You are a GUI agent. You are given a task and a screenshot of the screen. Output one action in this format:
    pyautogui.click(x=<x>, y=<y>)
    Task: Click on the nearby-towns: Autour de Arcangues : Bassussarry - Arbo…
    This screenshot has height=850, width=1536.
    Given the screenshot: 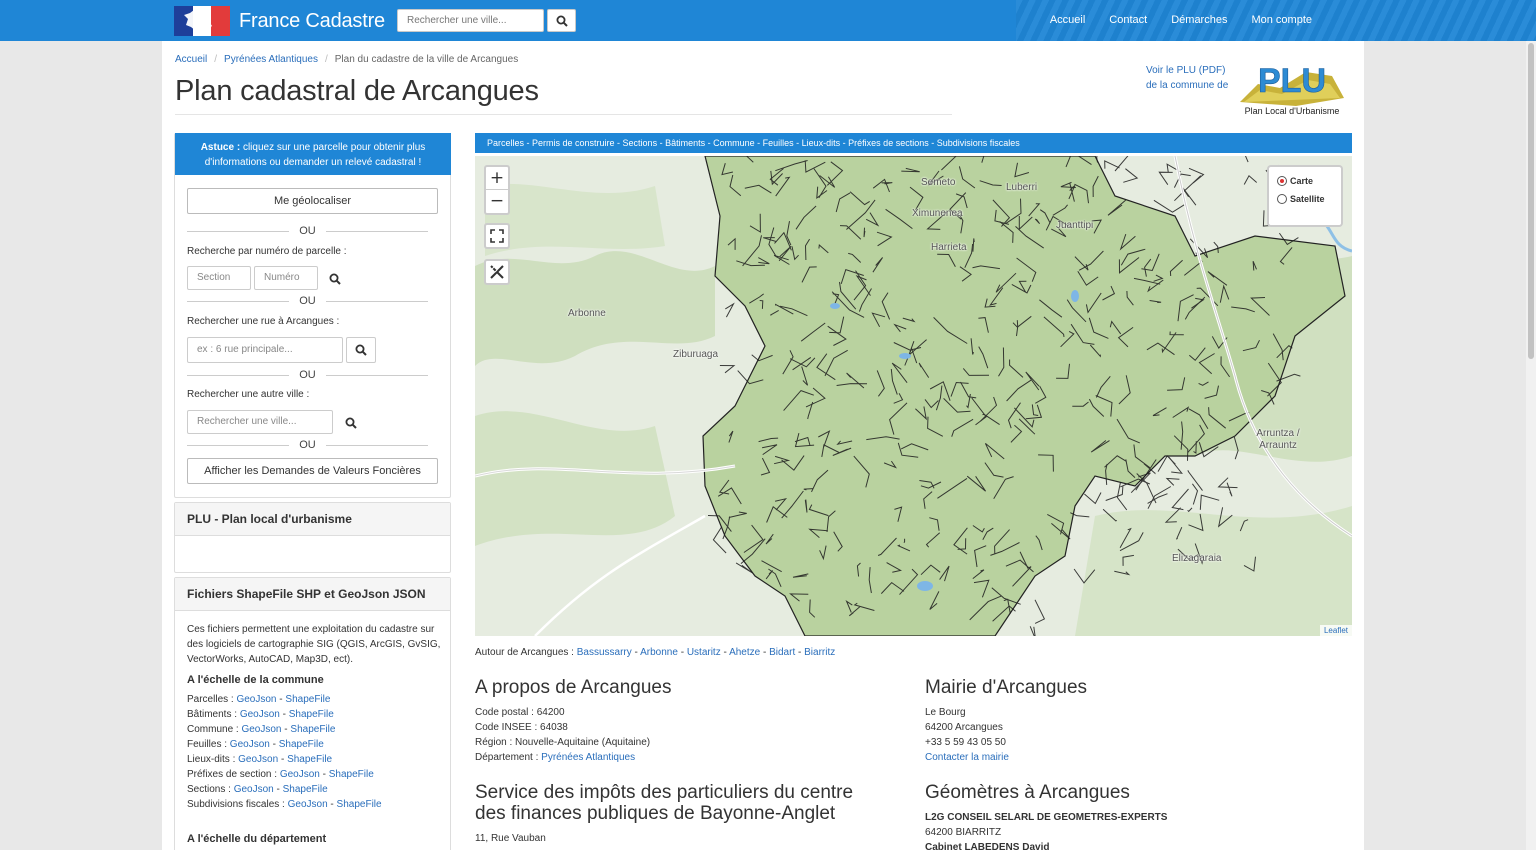 What is the action you would take?
    pyautogui.click(x=655, y=652)
    